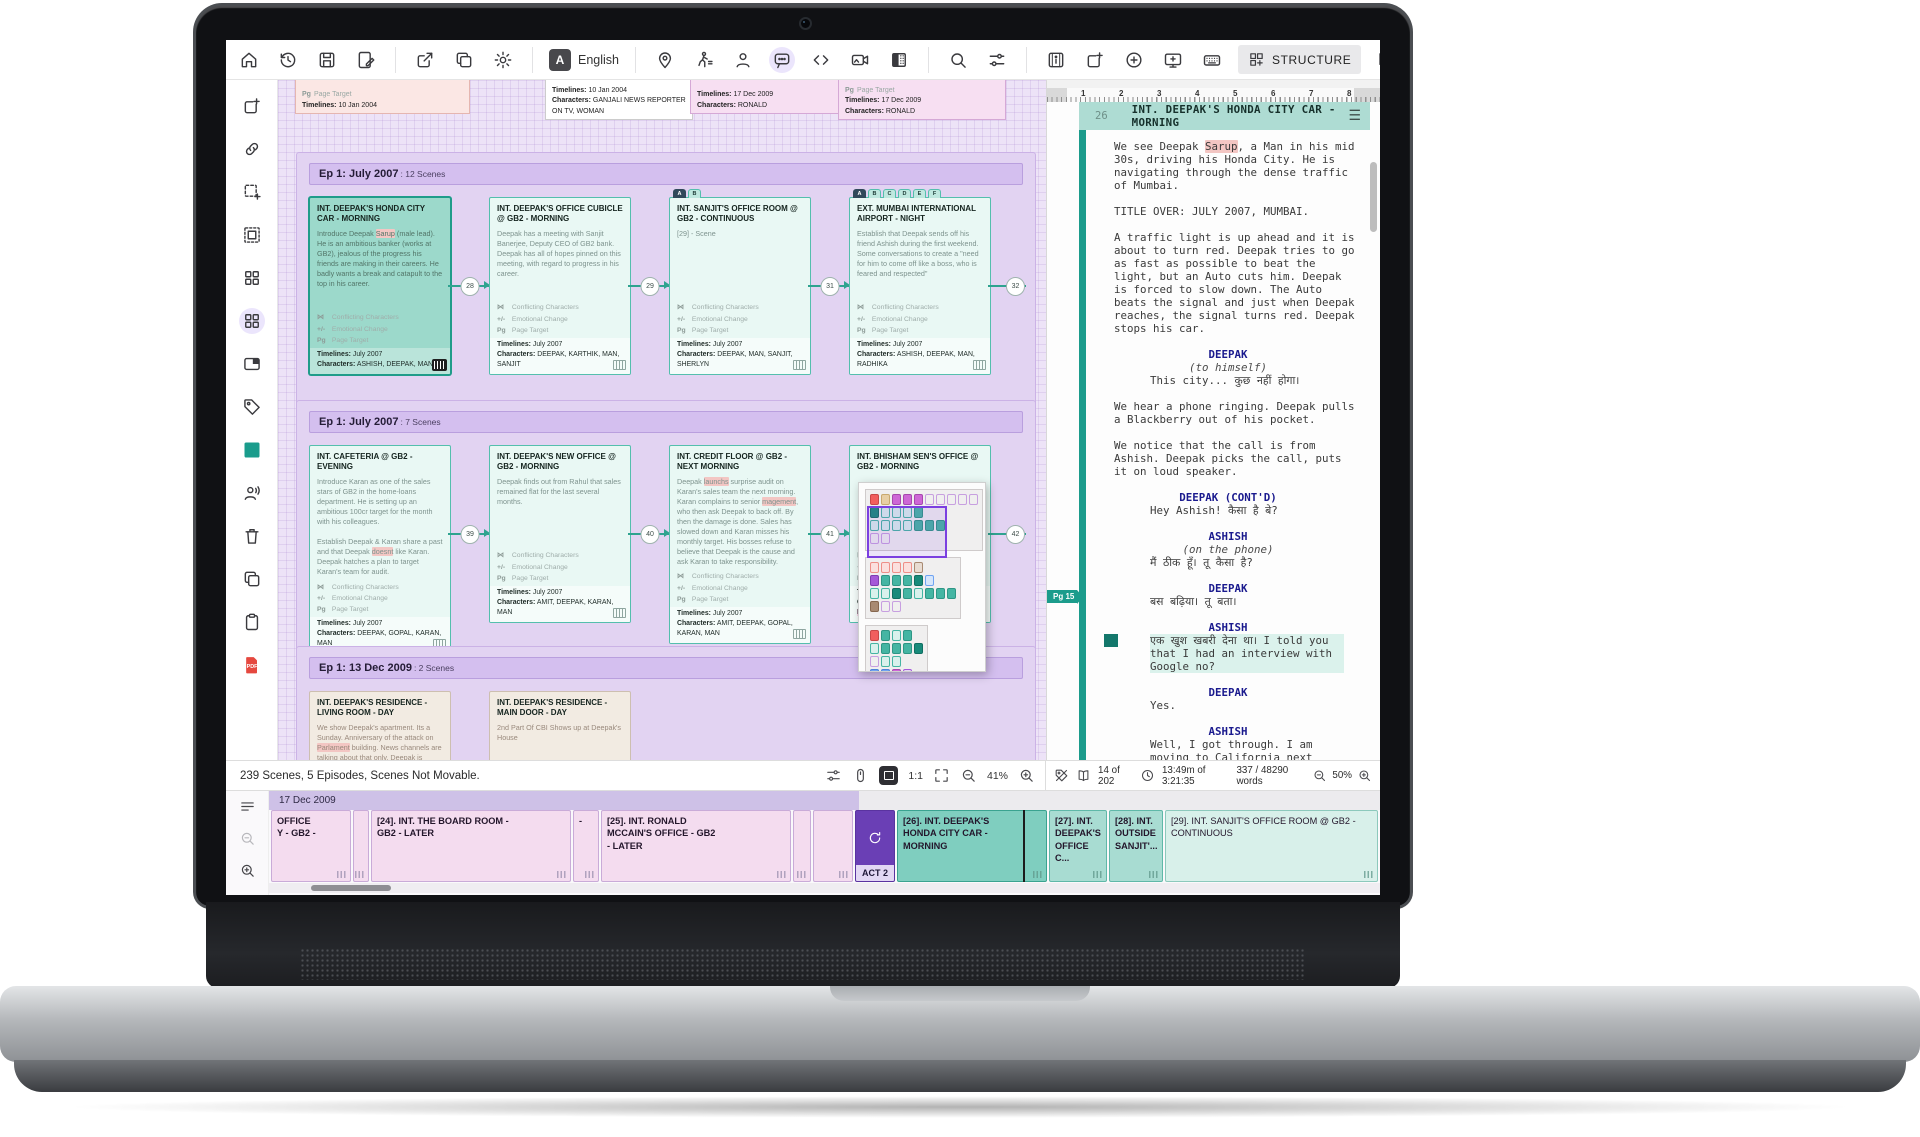 The height and width of the screenshot is (1137, 1920). Describe the element at coordinates (679, 193) in the screenshot. I see `scene-tab: A` at that location.